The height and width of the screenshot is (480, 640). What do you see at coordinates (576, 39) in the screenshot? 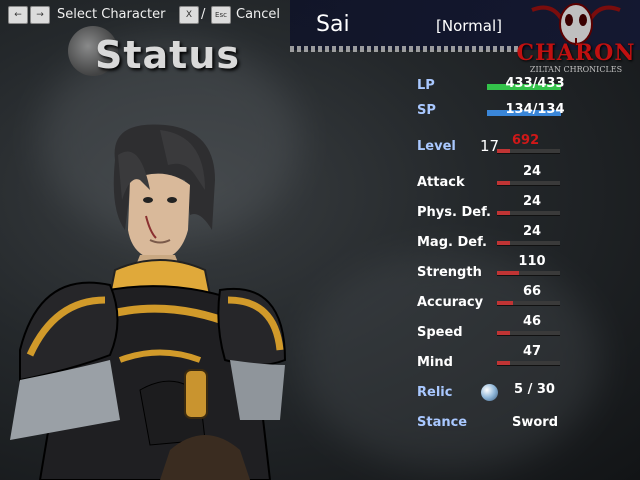
I see `game-logo: CHARON ZILTAN CHRONICLES` at bounding box center [576, 39].